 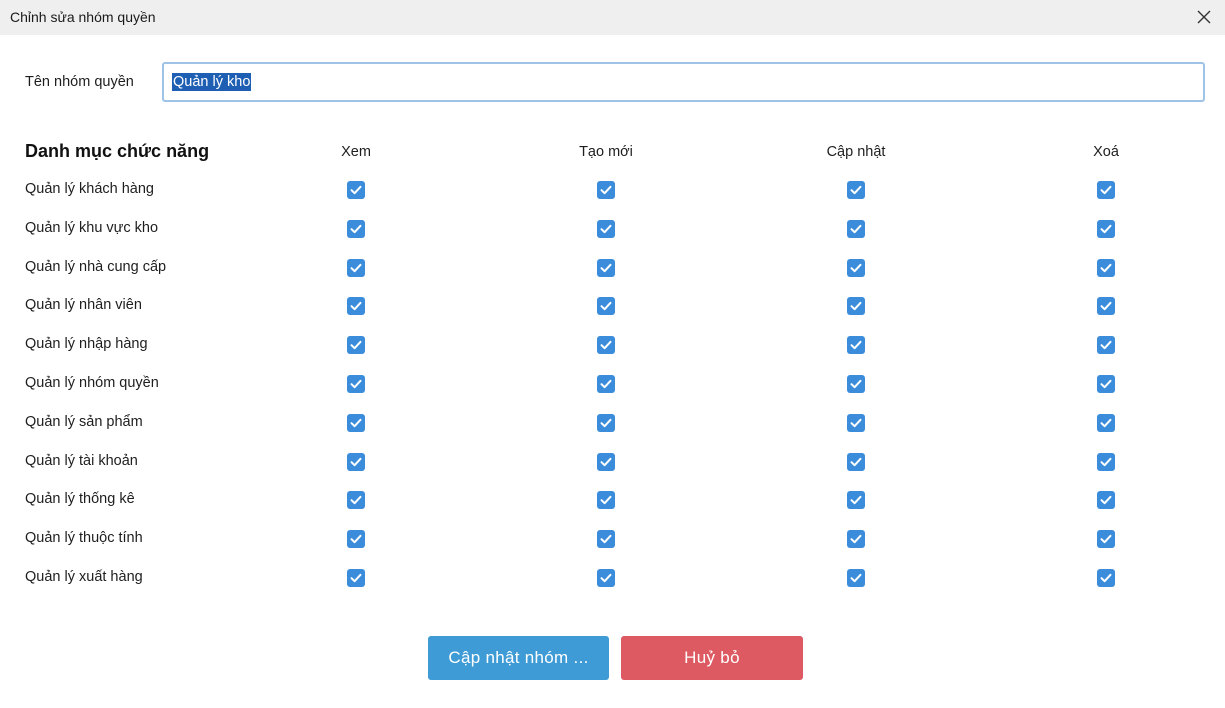 What do you see at coordinates (84, 538) in the screenshot?
I see `permission-row-label: Quản lý thuộc tính` at bounding box center [84, 538].